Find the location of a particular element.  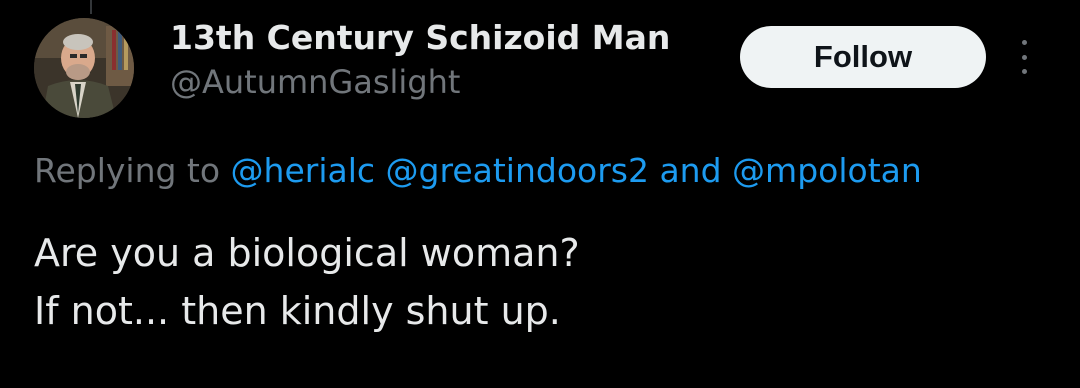

mention-conjunction: and is located at coordinates (690, 170).